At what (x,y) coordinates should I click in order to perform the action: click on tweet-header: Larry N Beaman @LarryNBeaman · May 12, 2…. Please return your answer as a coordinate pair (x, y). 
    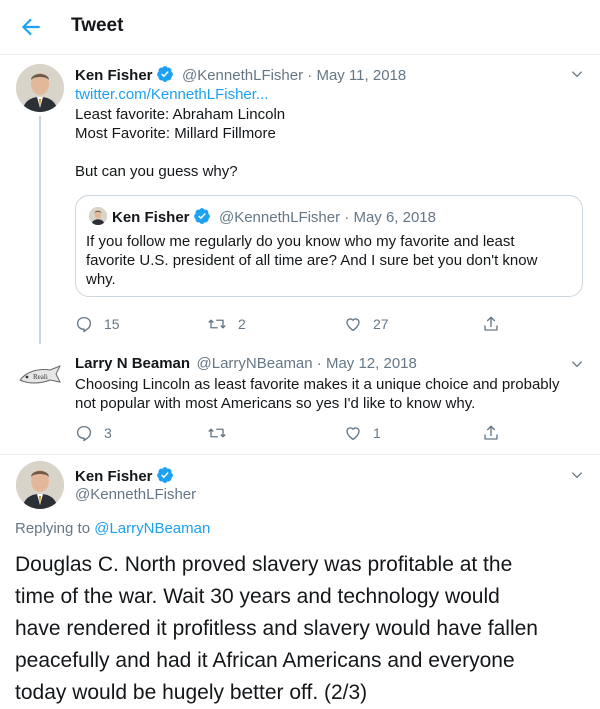
    Looking at the image, I should click on (246, 364).